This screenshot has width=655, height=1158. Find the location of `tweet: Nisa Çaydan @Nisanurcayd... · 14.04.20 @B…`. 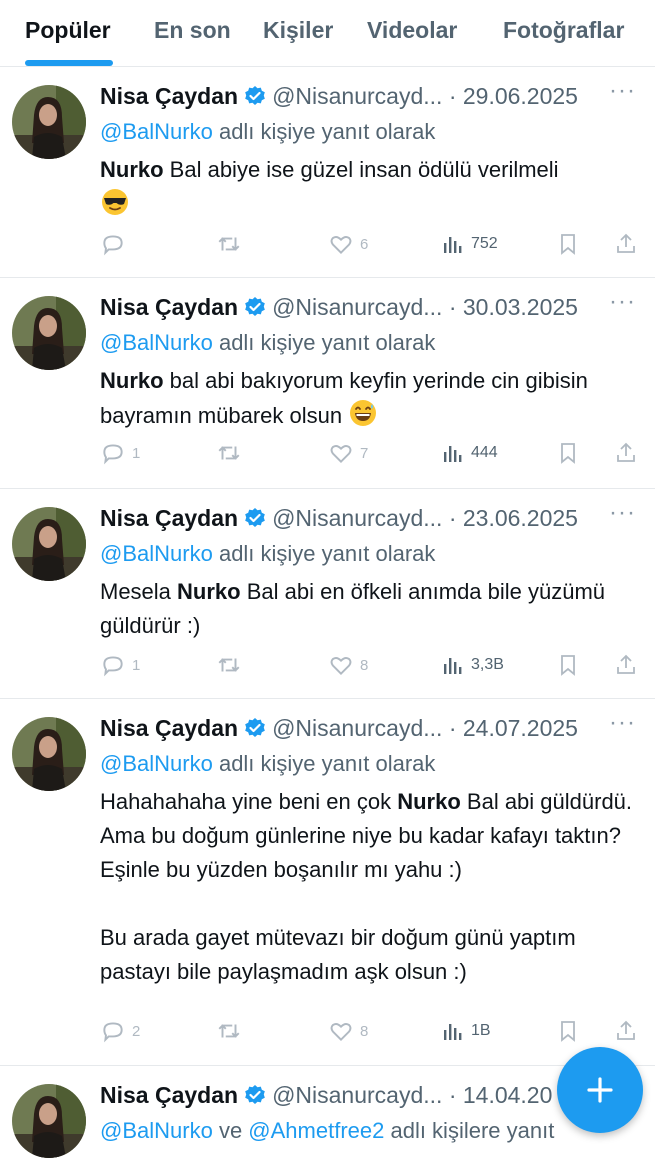

tweet: Nisa Çaydan @Nisanurcayd... · 14.04.20 @B… is located at coordinates (327, 1112).